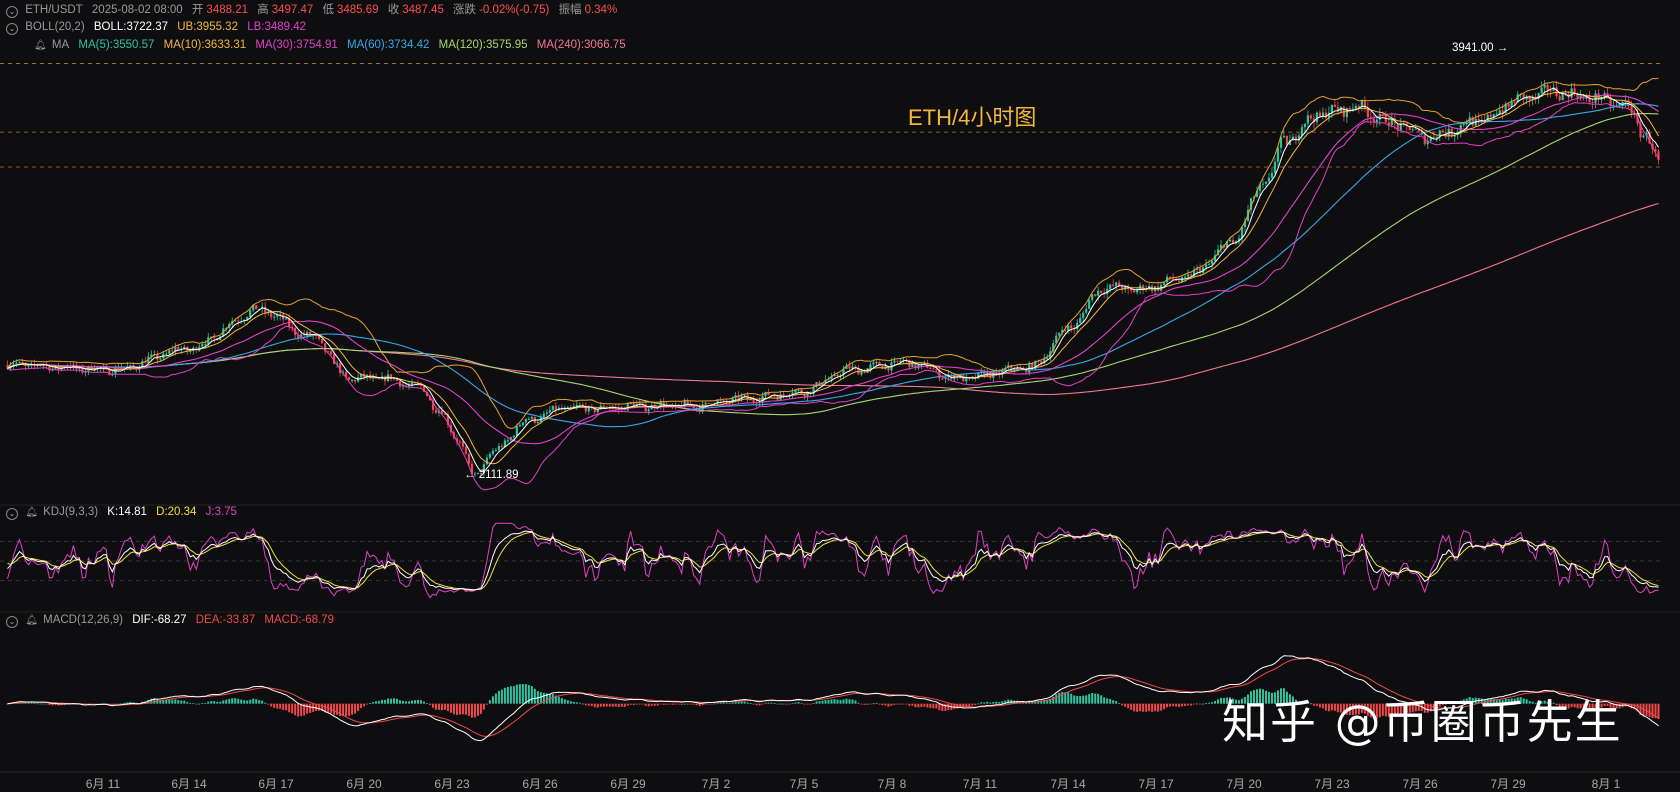 The height and width of the screenshot is (792, 1680). What do you see at coordinates (131, 27) in the screenshot?
I see `boll-mid: BOLL:3722.37` at bounding box center [131, 27].